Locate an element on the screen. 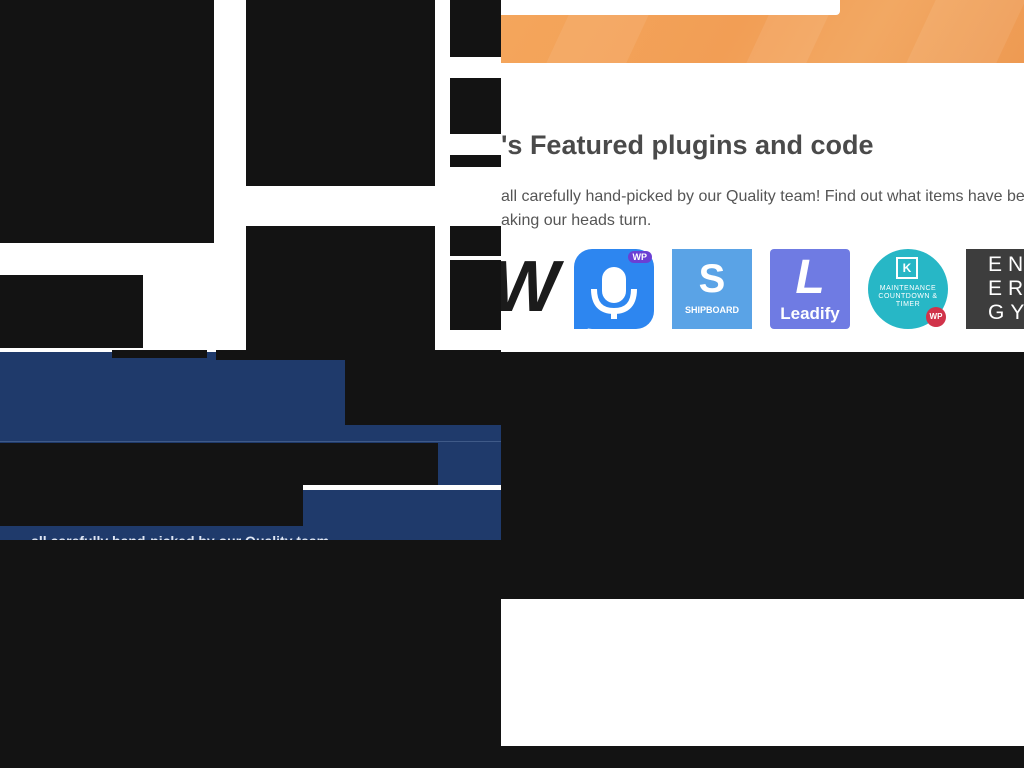  w-logo-icon: W is located at coordinates (525, 287).